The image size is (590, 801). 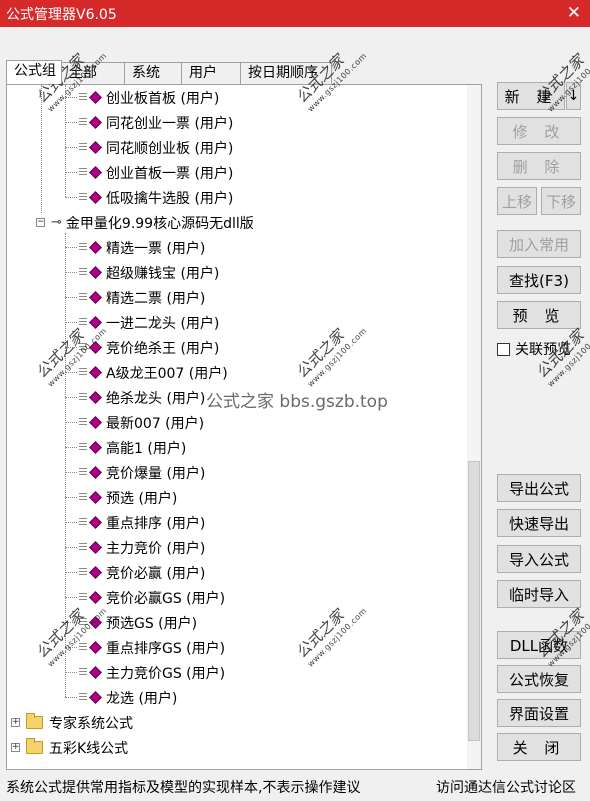 I want to click on tree-item: 竞价必赢 (用户), so click(x=135, y=572).